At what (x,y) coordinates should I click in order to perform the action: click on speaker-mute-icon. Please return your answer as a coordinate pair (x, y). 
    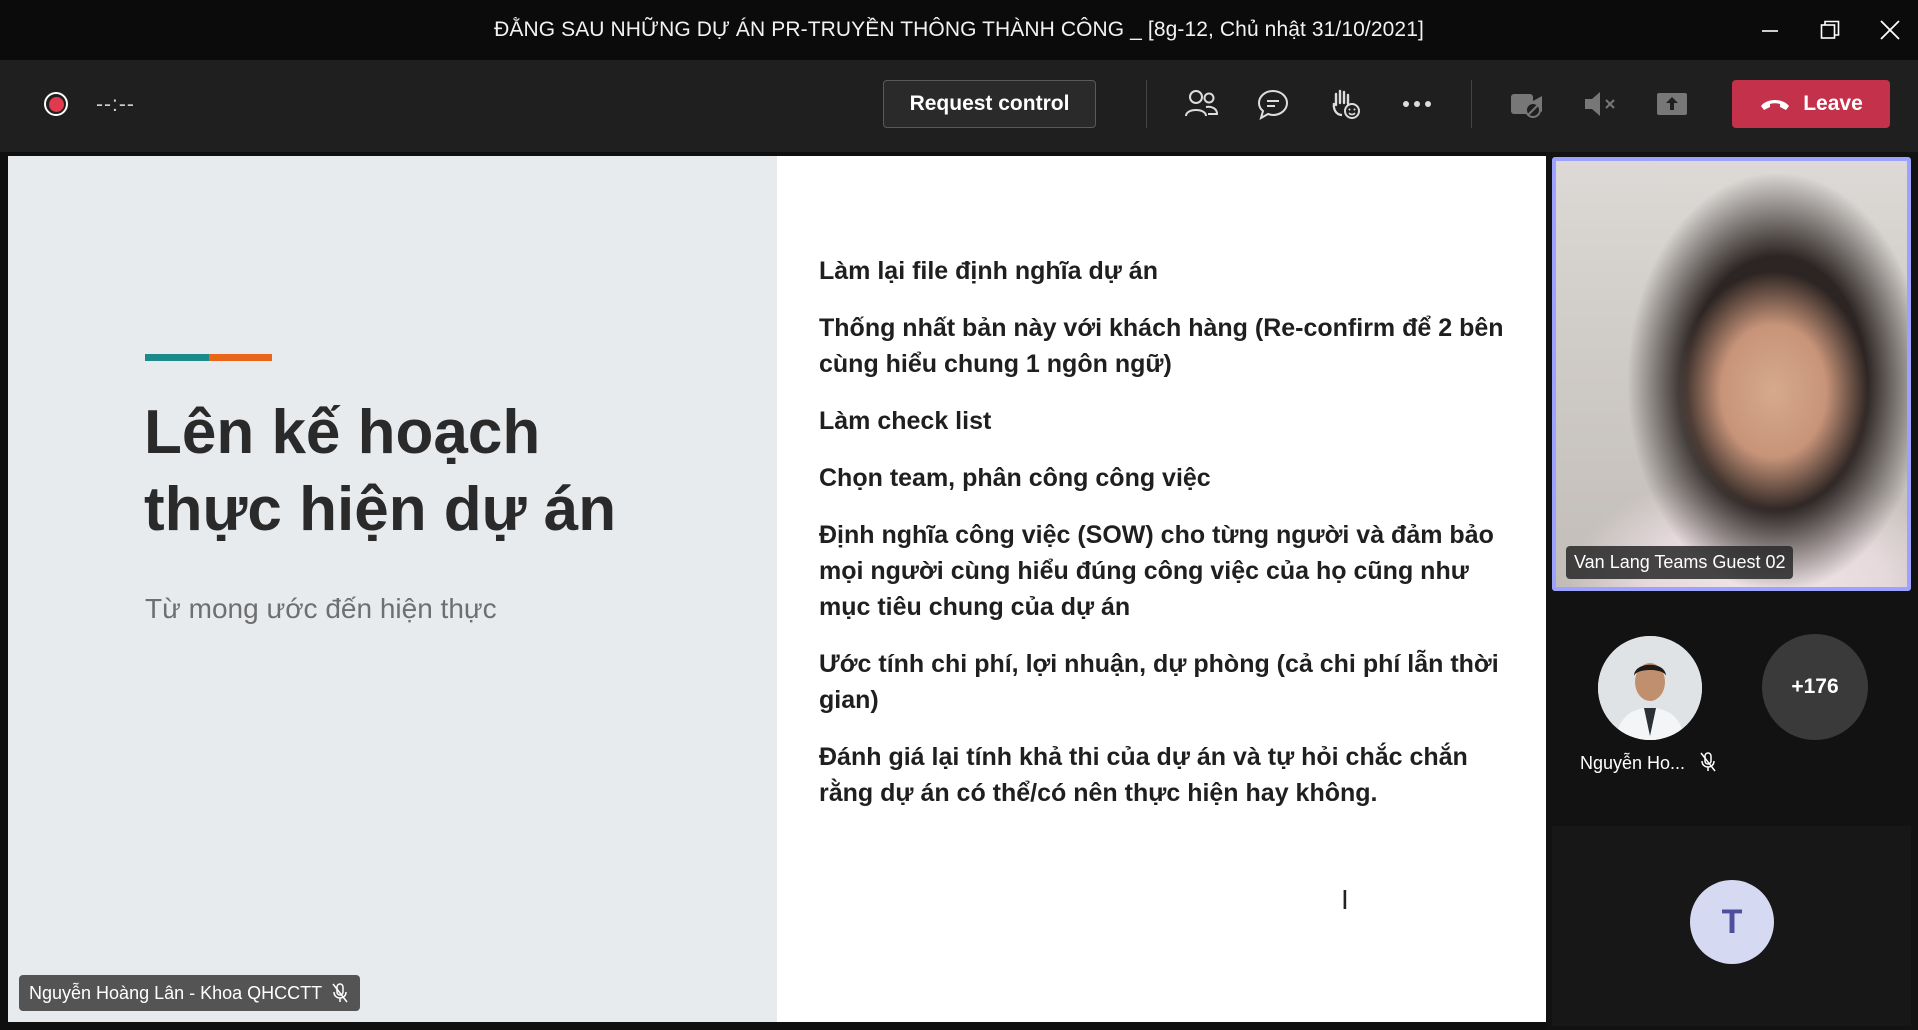
    Looking at the image, I should click on (1600, 104).